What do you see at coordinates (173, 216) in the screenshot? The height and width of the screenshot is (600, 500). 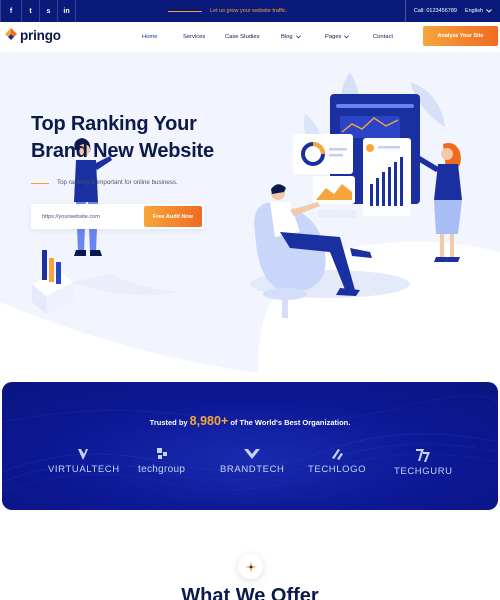 I see `free-audit-button: Free Audit Now` at bounding box center [173, 216].